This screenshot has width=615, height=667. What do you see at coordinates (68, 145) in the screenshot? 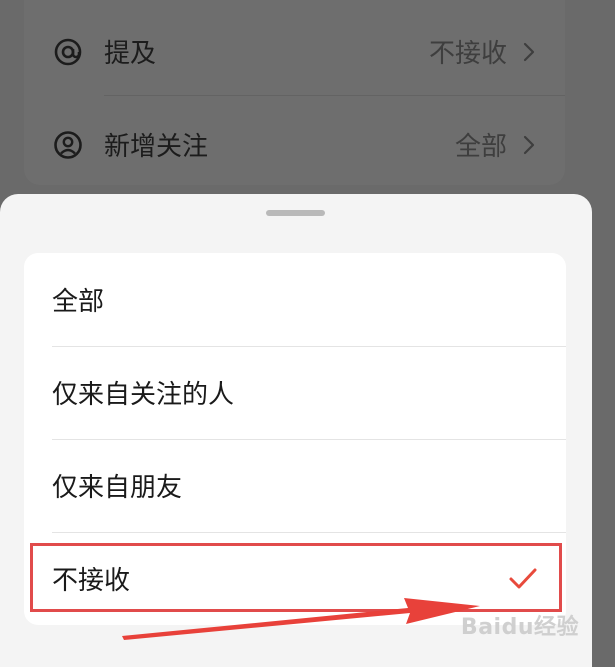
I see `user-circle-icon` at bounding box center [68, 145].